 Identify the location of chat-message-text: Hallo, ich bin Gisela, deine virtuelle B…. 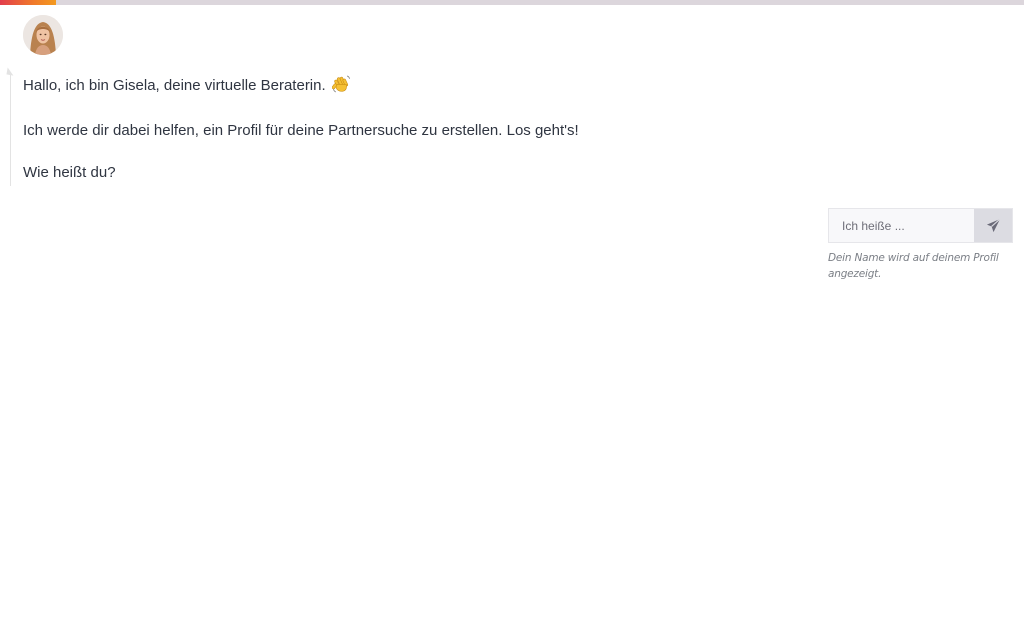
(174, 85).